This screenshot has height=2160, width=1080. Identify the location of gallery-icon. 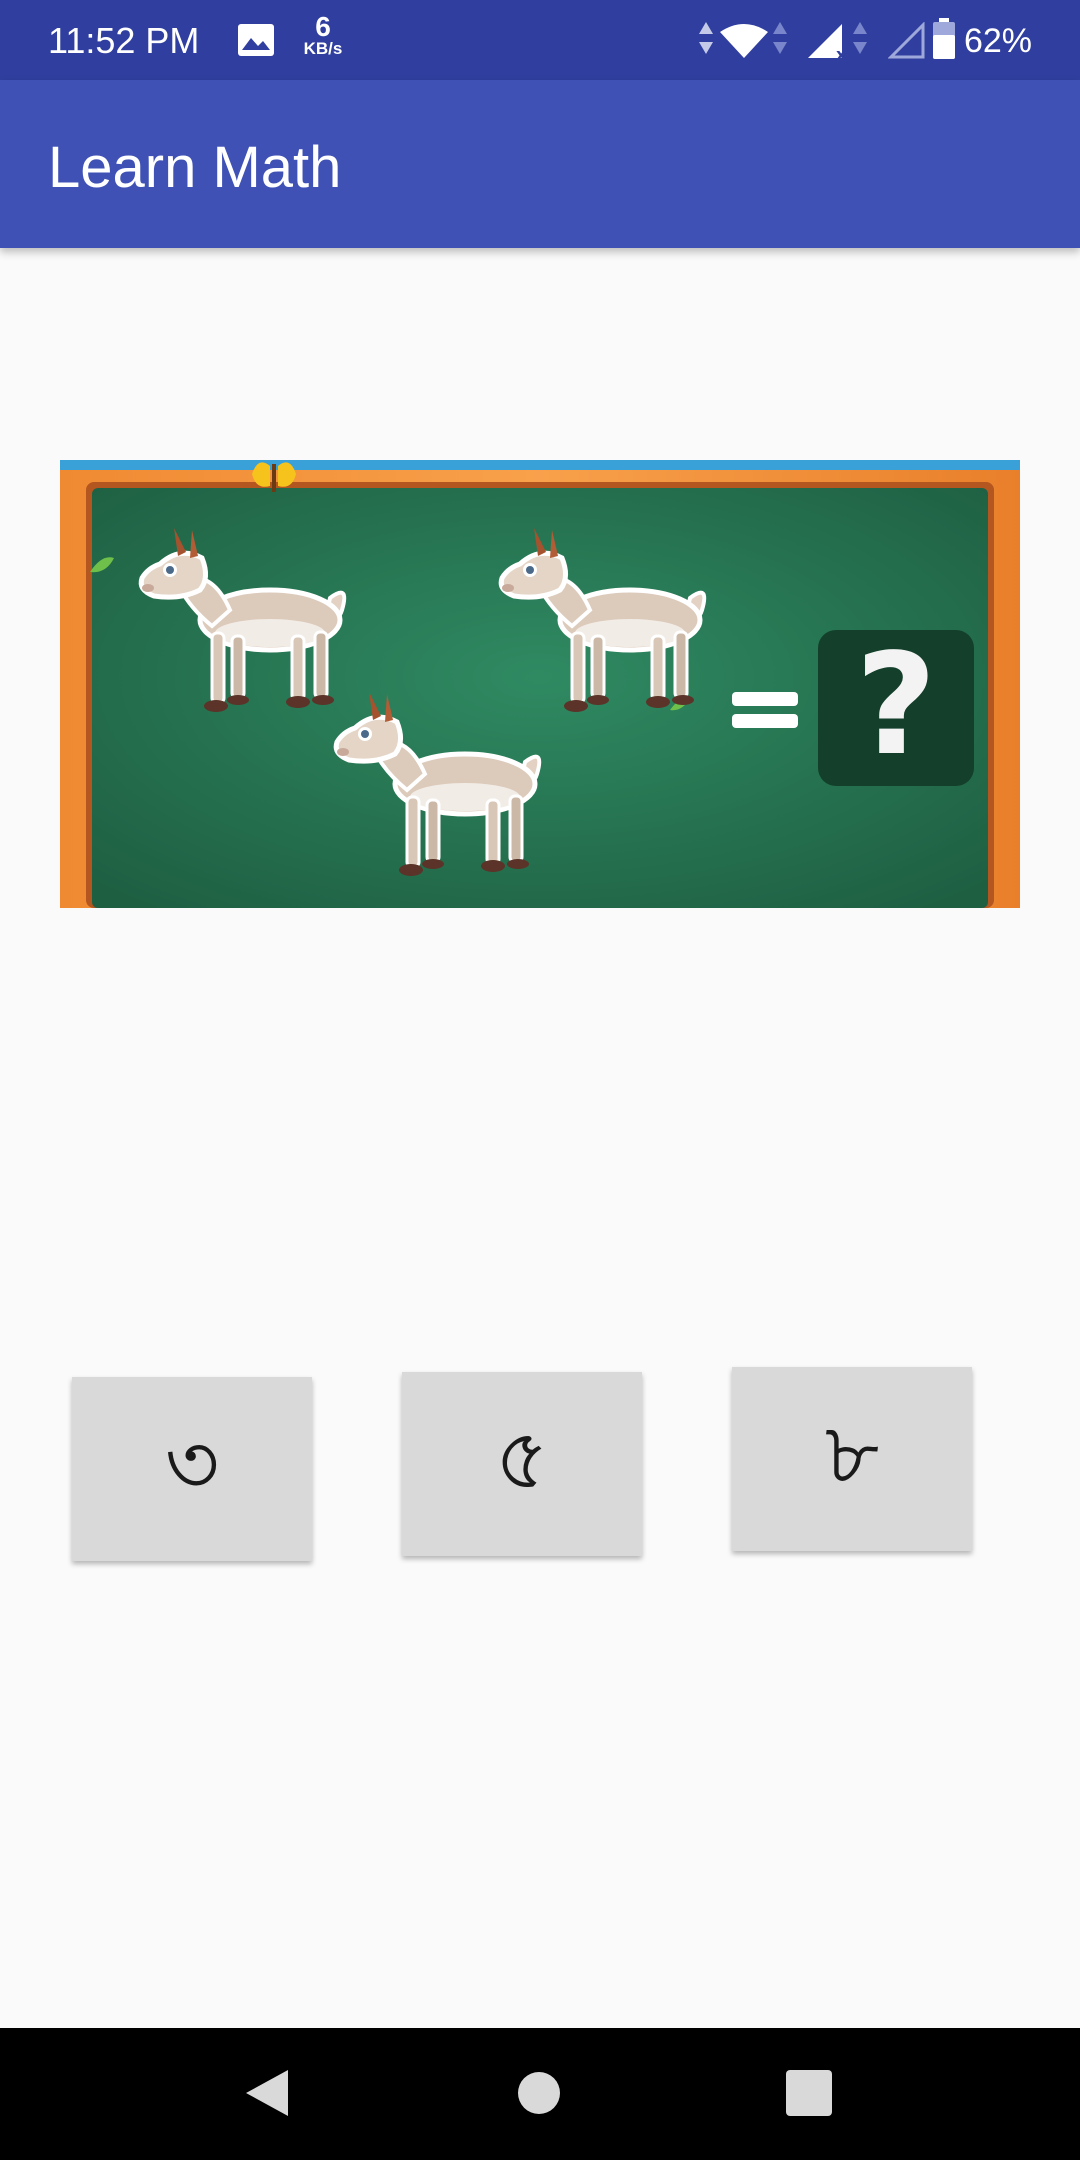
(256, 40).